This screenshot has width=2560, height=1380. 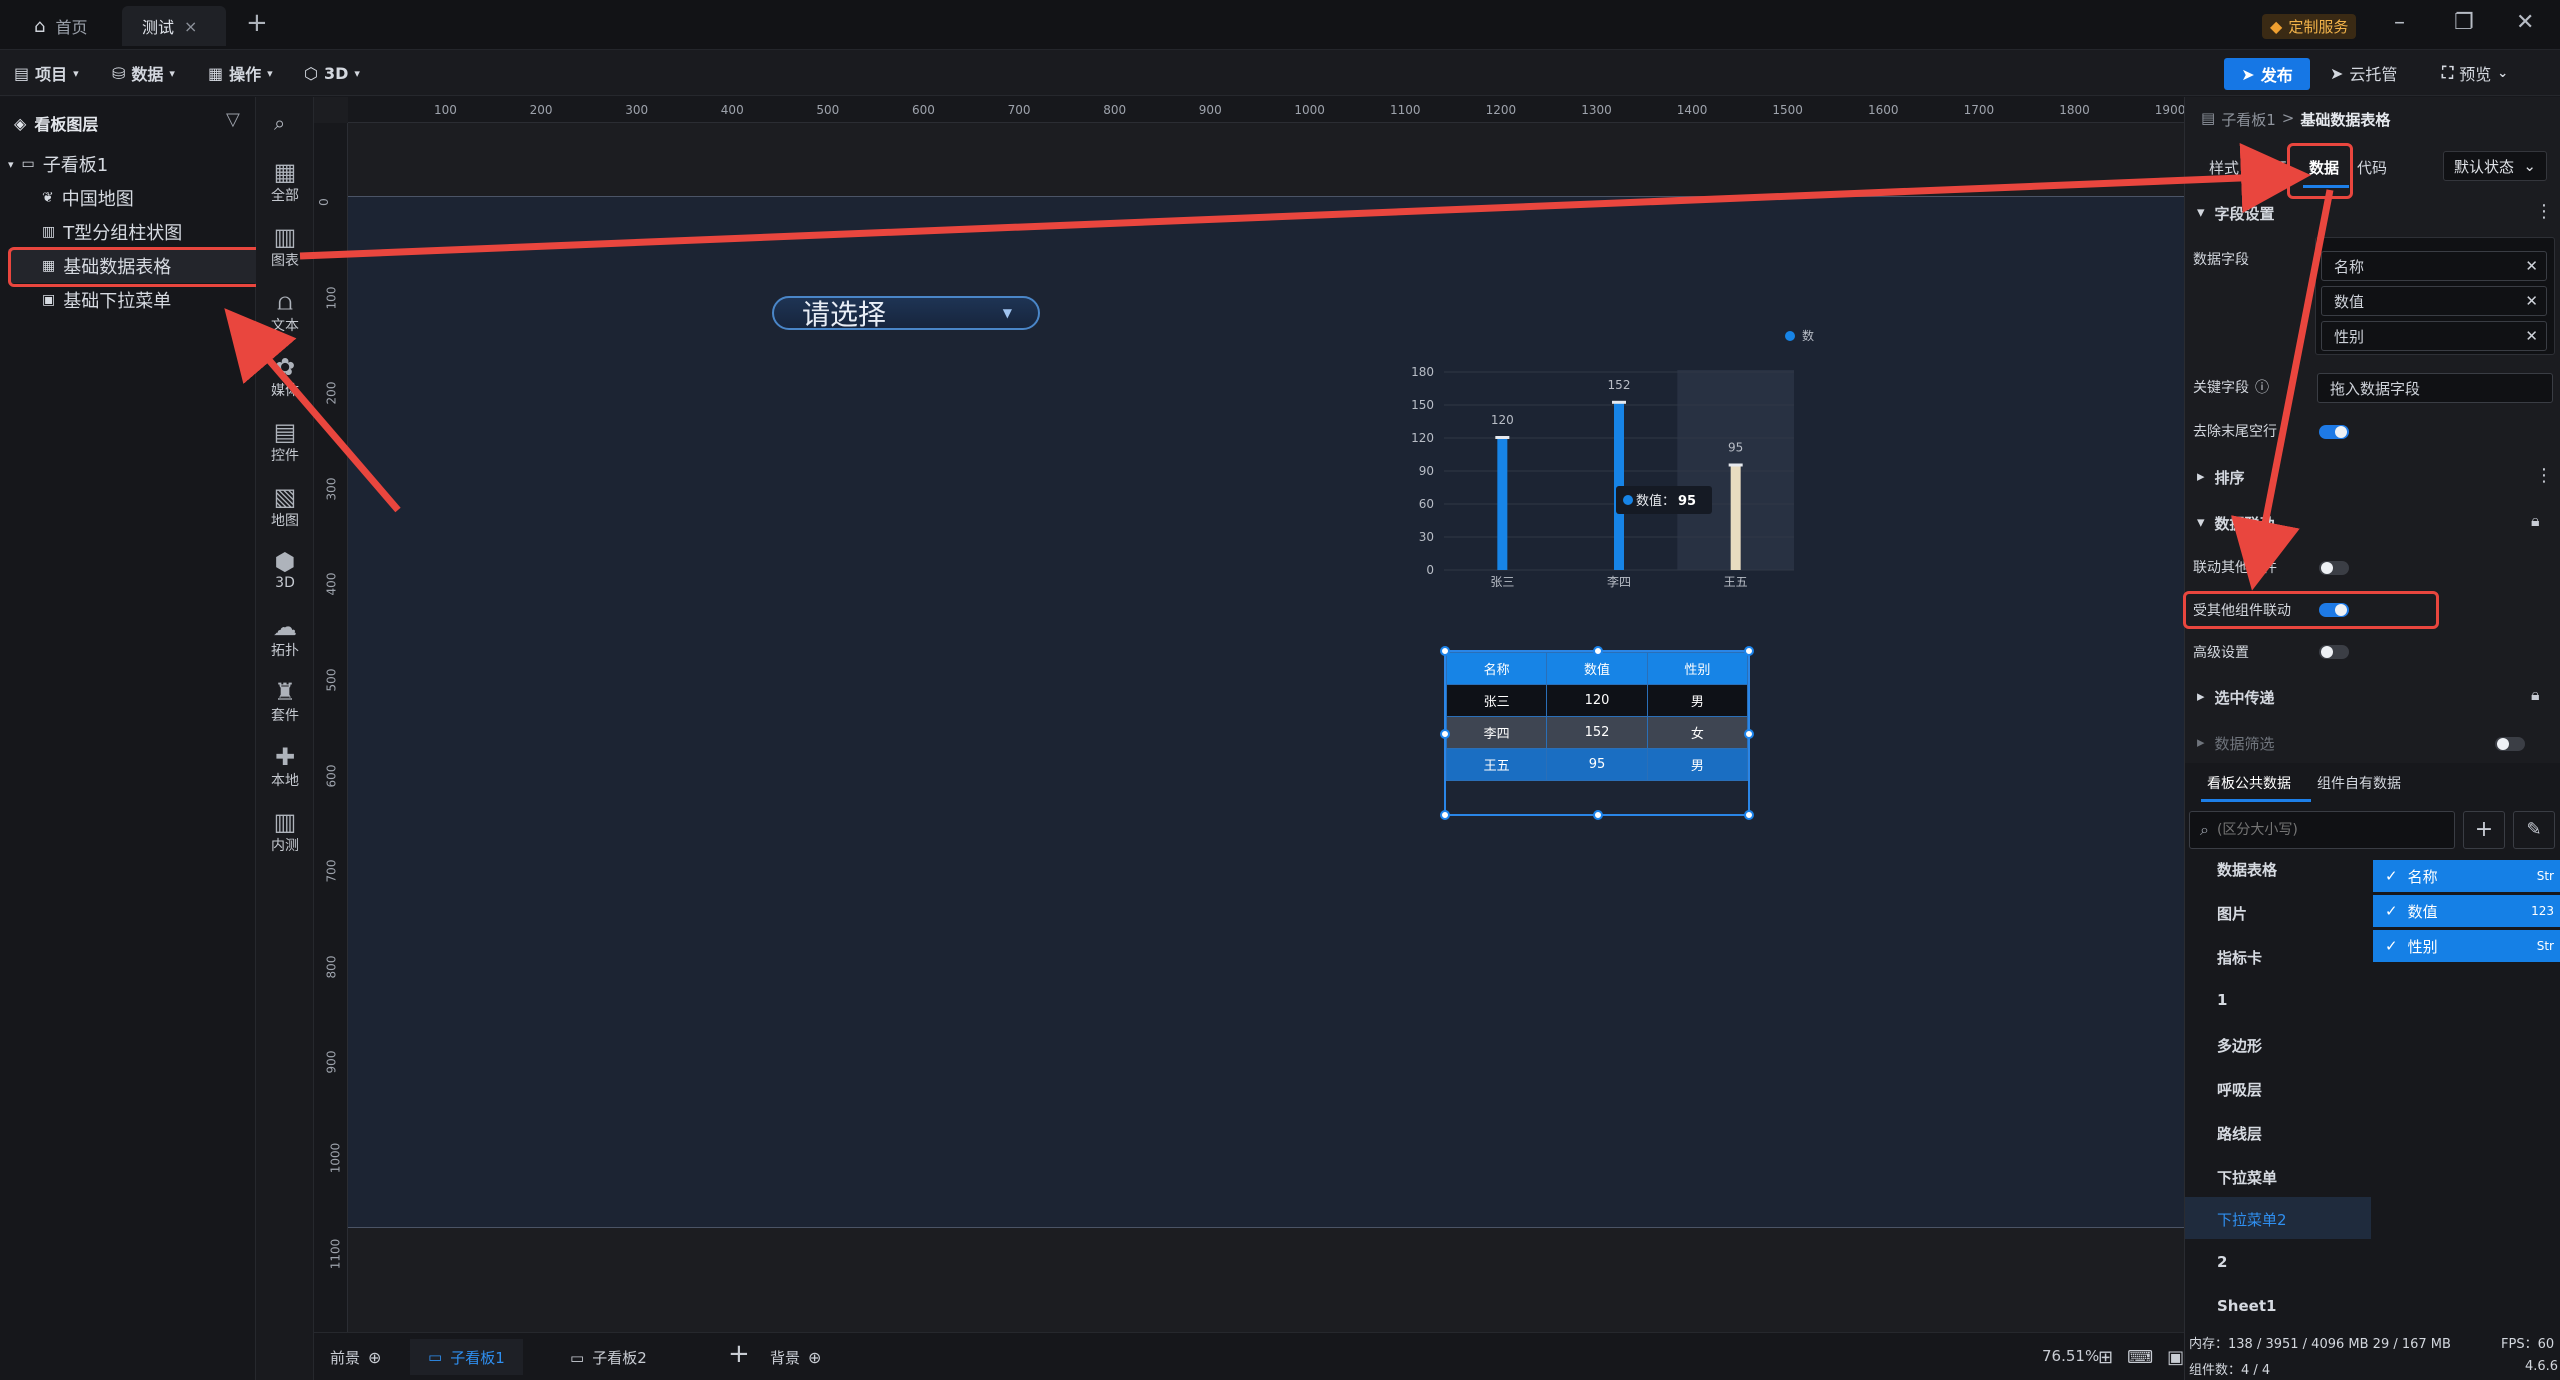 What do you see at coordinates (2222, 1262) in the screenshot?
I see `data-list-item: 2` at bounding box center [2222, 1262].